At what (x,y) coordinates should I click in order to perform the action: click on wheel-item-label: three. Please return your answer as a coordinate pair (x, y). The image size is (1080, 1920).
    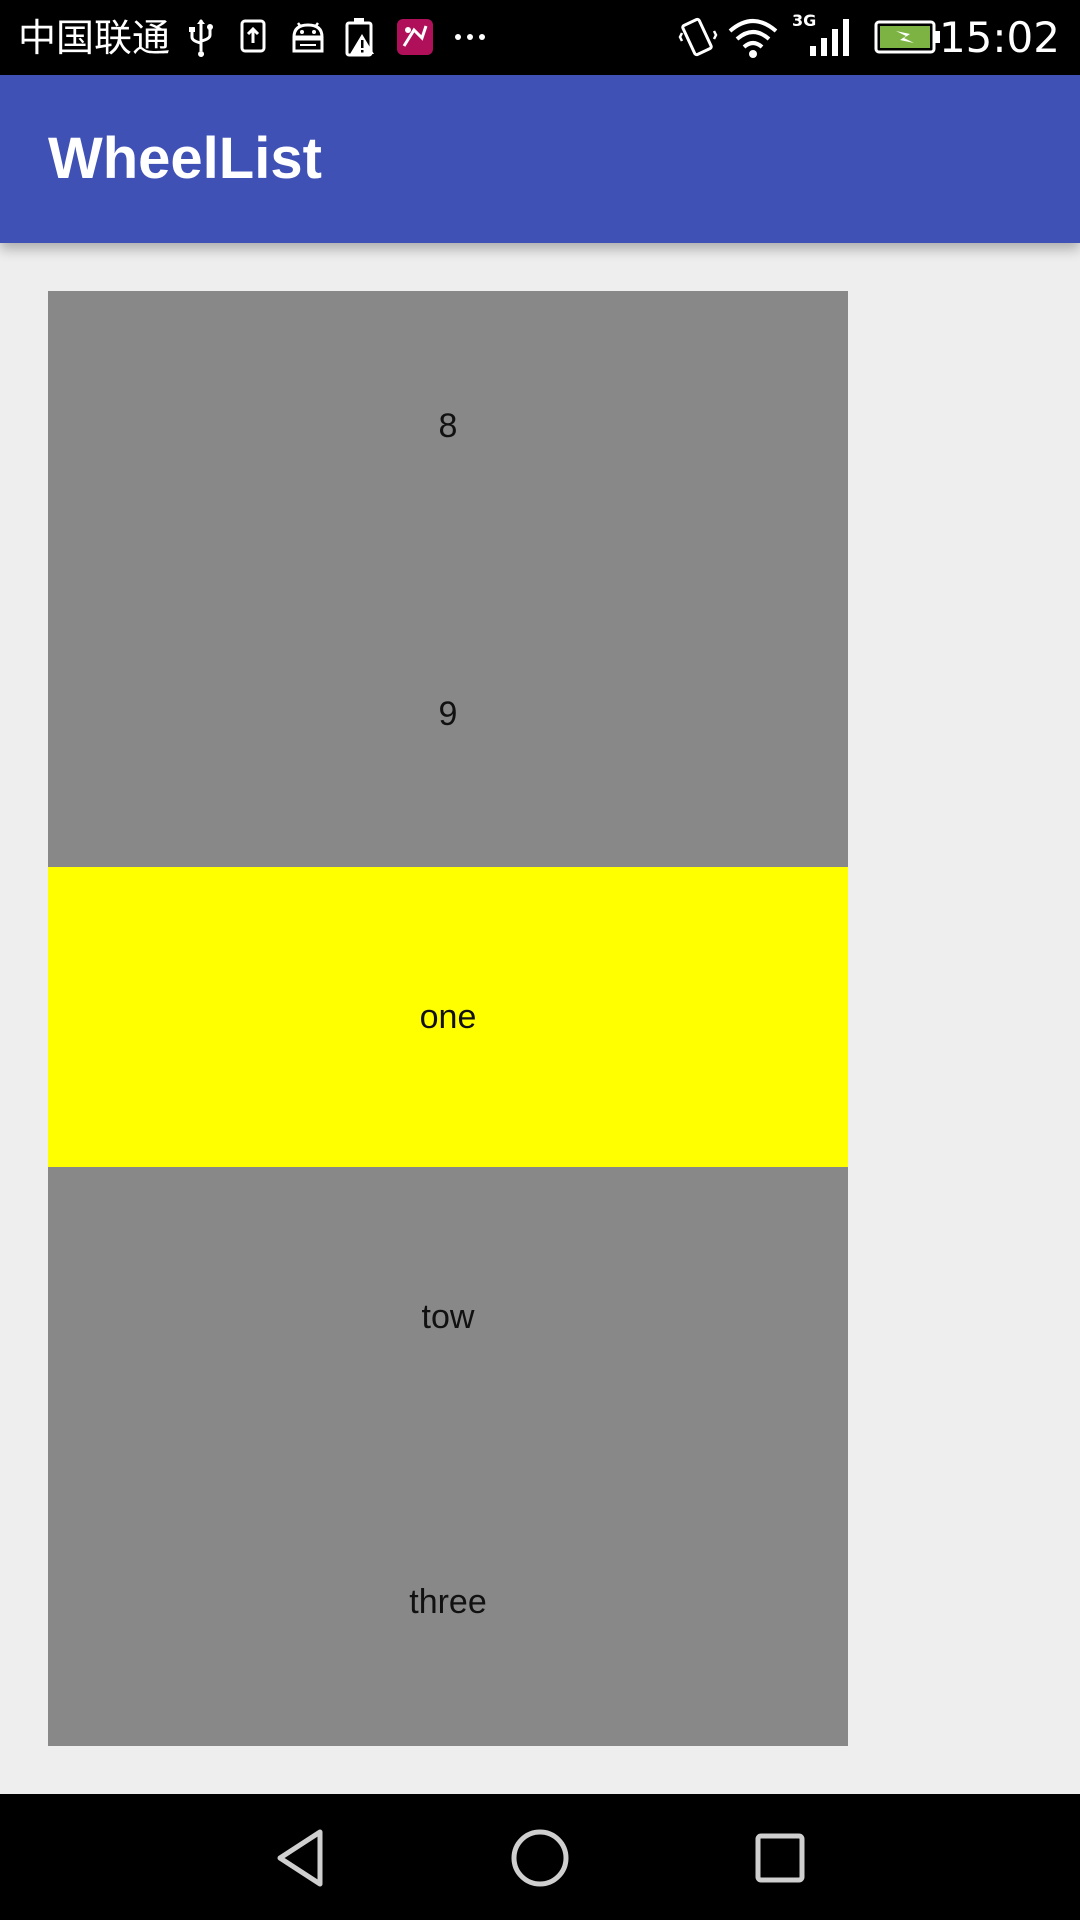
    Looking at the image, I should click on (448, 1601).